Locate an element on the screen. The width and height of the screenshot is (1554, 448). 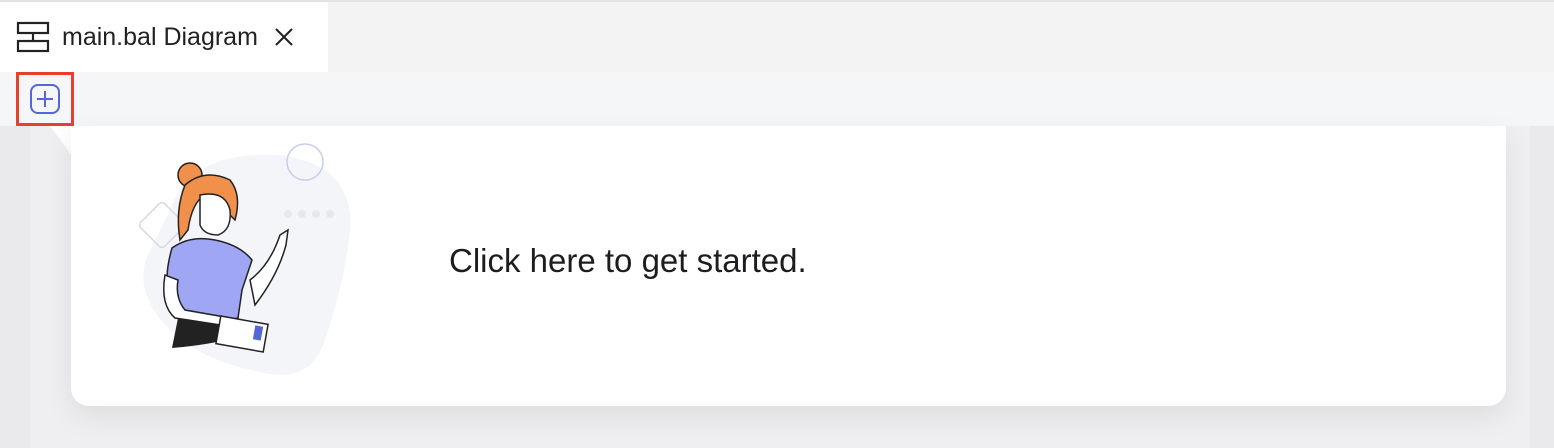
person-pointing-illustration is located at coordinates (244, 259).